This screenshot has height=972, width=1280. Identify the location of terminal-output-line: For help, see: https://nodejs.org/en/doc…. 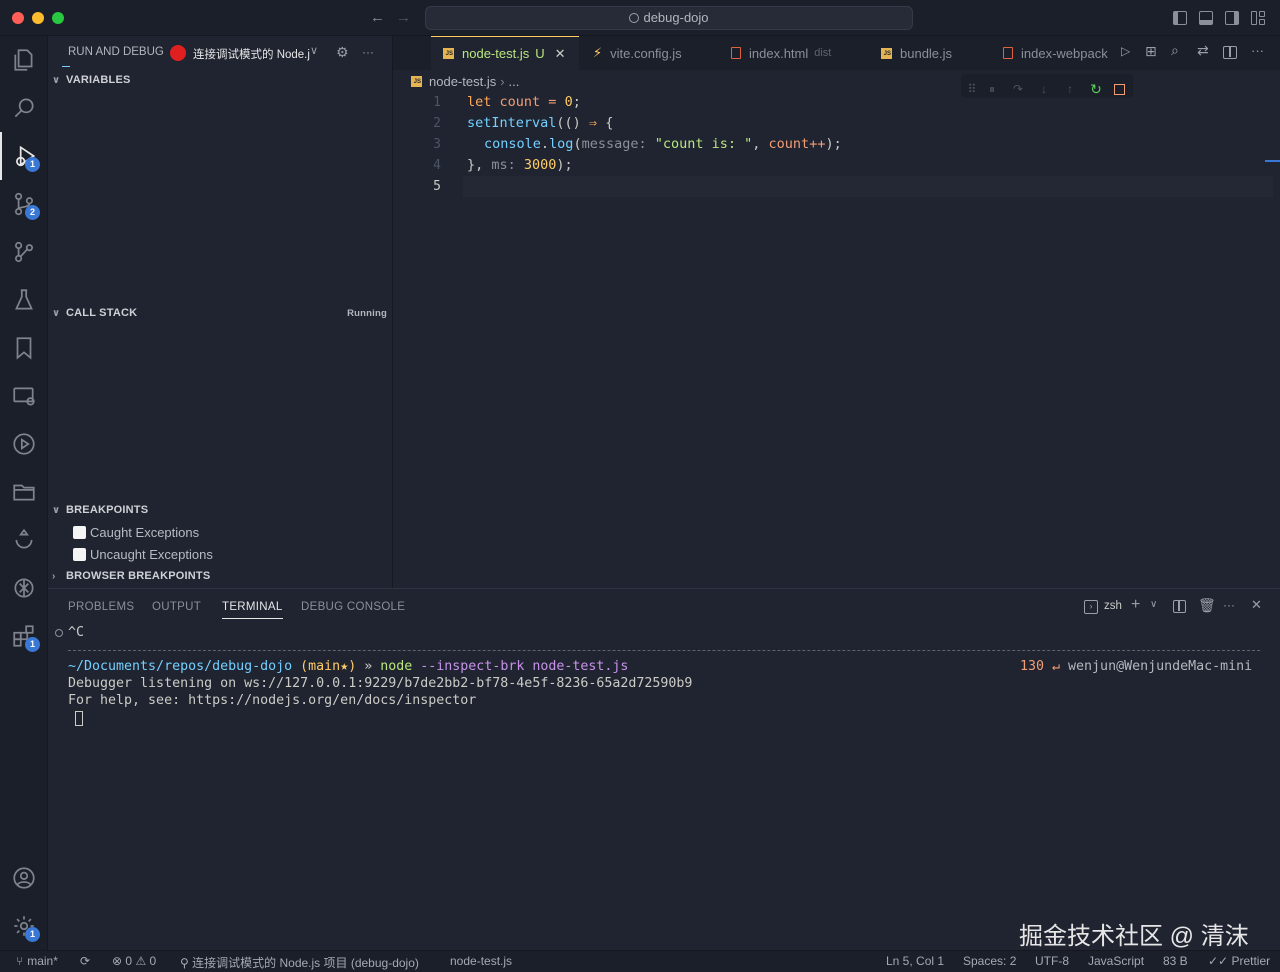
(272, 700).